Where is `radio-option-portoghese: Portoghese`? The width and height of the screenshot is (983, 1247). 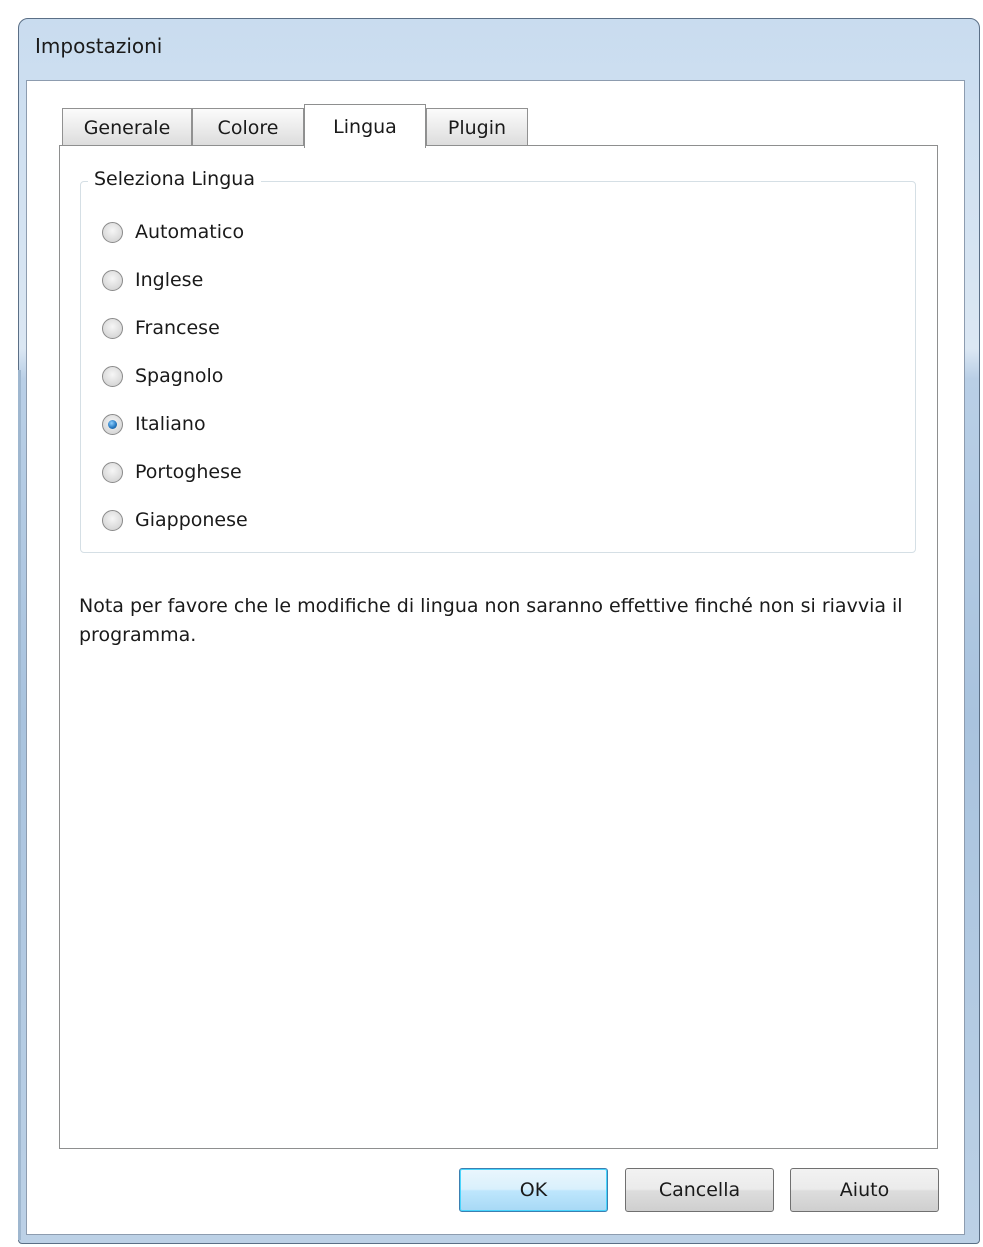
radio-option-portoghese: Portoghese is located at coordinates (172, 472).